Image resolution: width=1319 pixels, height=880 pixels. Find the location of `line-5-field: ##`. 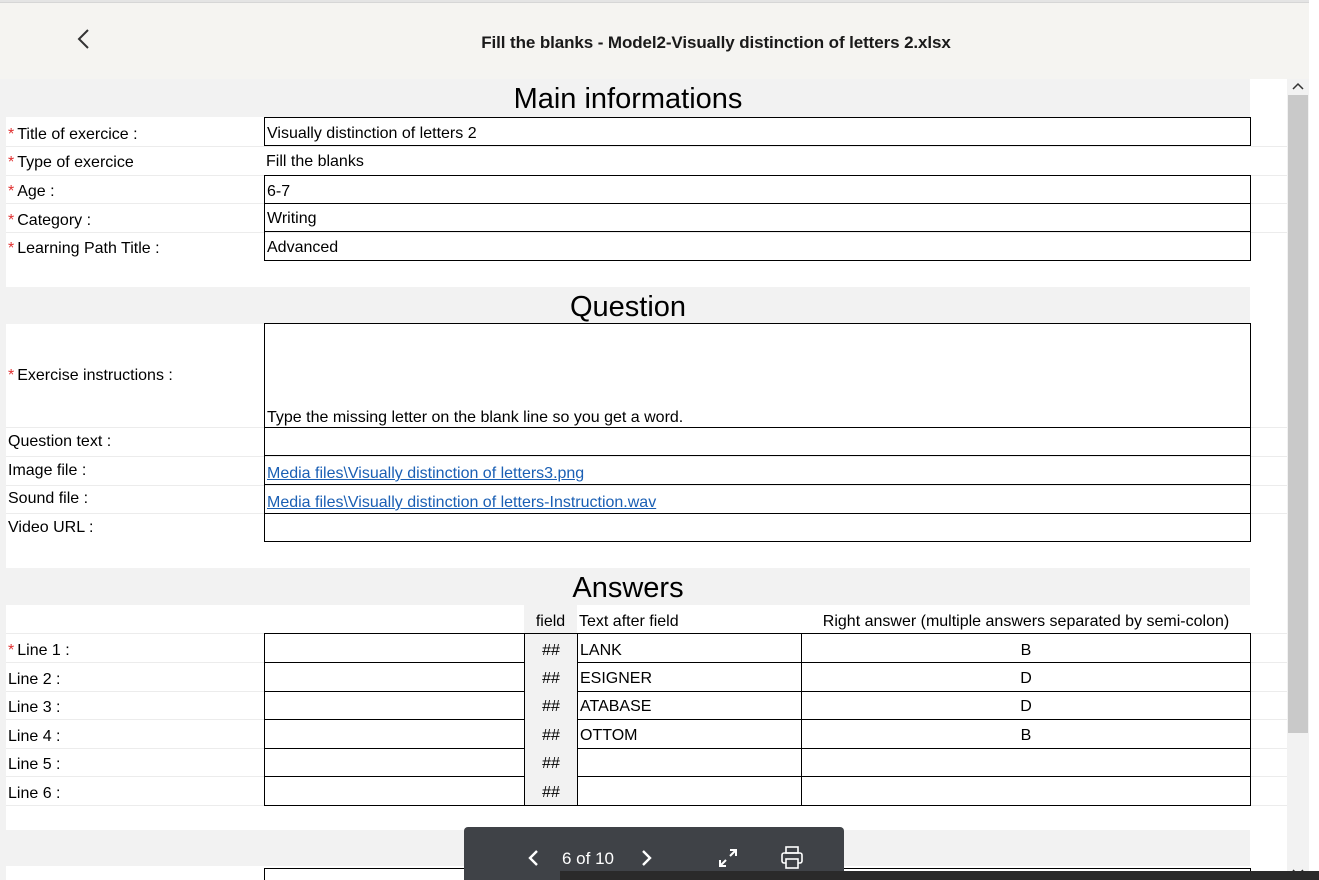

line-5-field: ## is located at coordinates (551, 762).